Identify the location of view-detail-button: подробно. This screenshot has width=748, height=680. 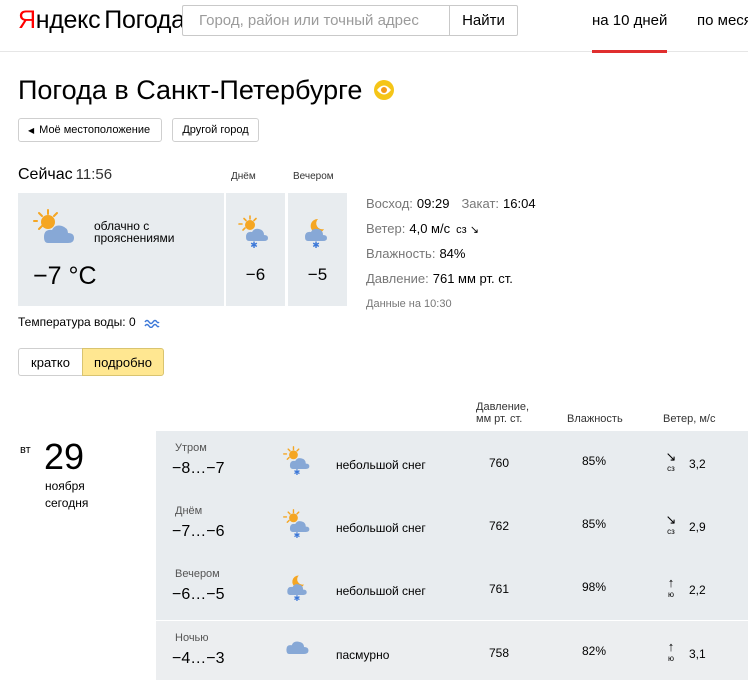
(123, 362).